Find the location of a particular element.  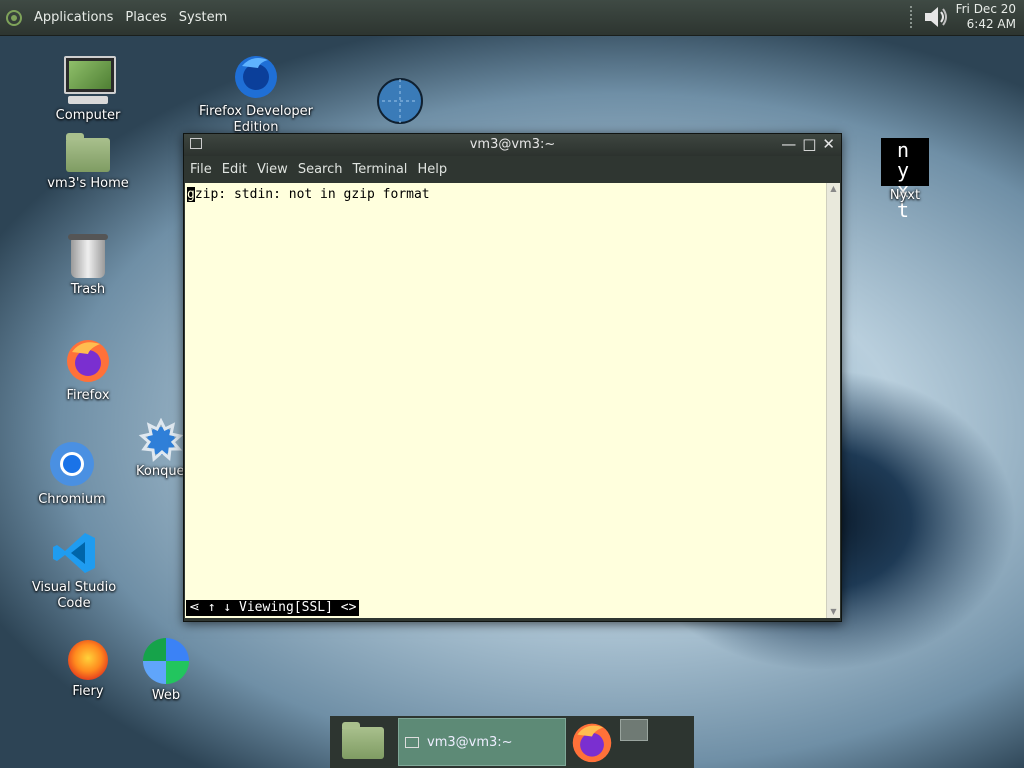

status-line: ⋖ ↑ ↓ Viewing[SSL] <> is located at coordinates (273, 608).